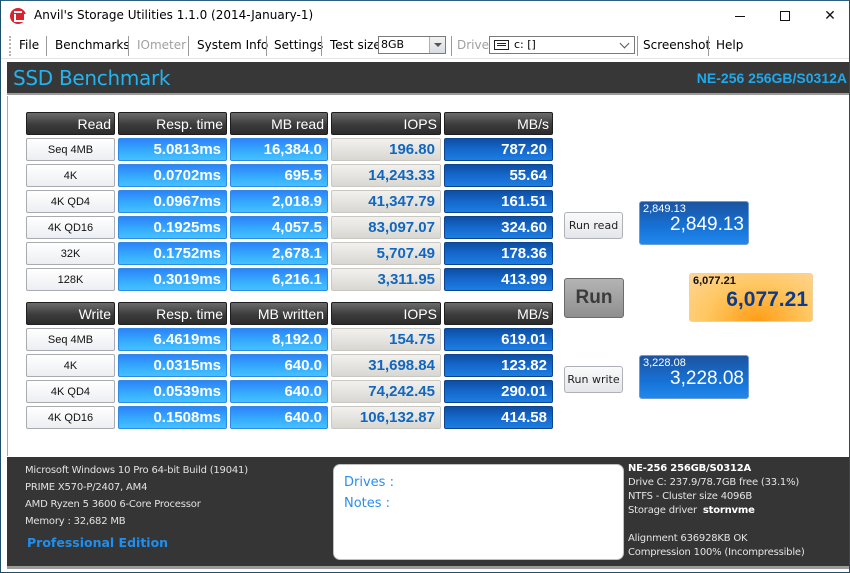 Image resolution: width=850 pixels, height=573 pixels. I want to click on notes-textbox: Drives : Notes :, so click(478, 512).